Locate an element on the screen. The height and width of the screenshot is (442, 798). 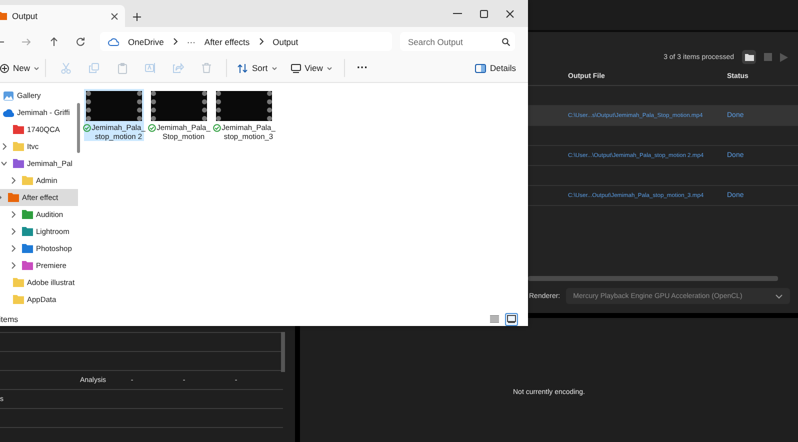
search-button is located at coordinates (506, 41).